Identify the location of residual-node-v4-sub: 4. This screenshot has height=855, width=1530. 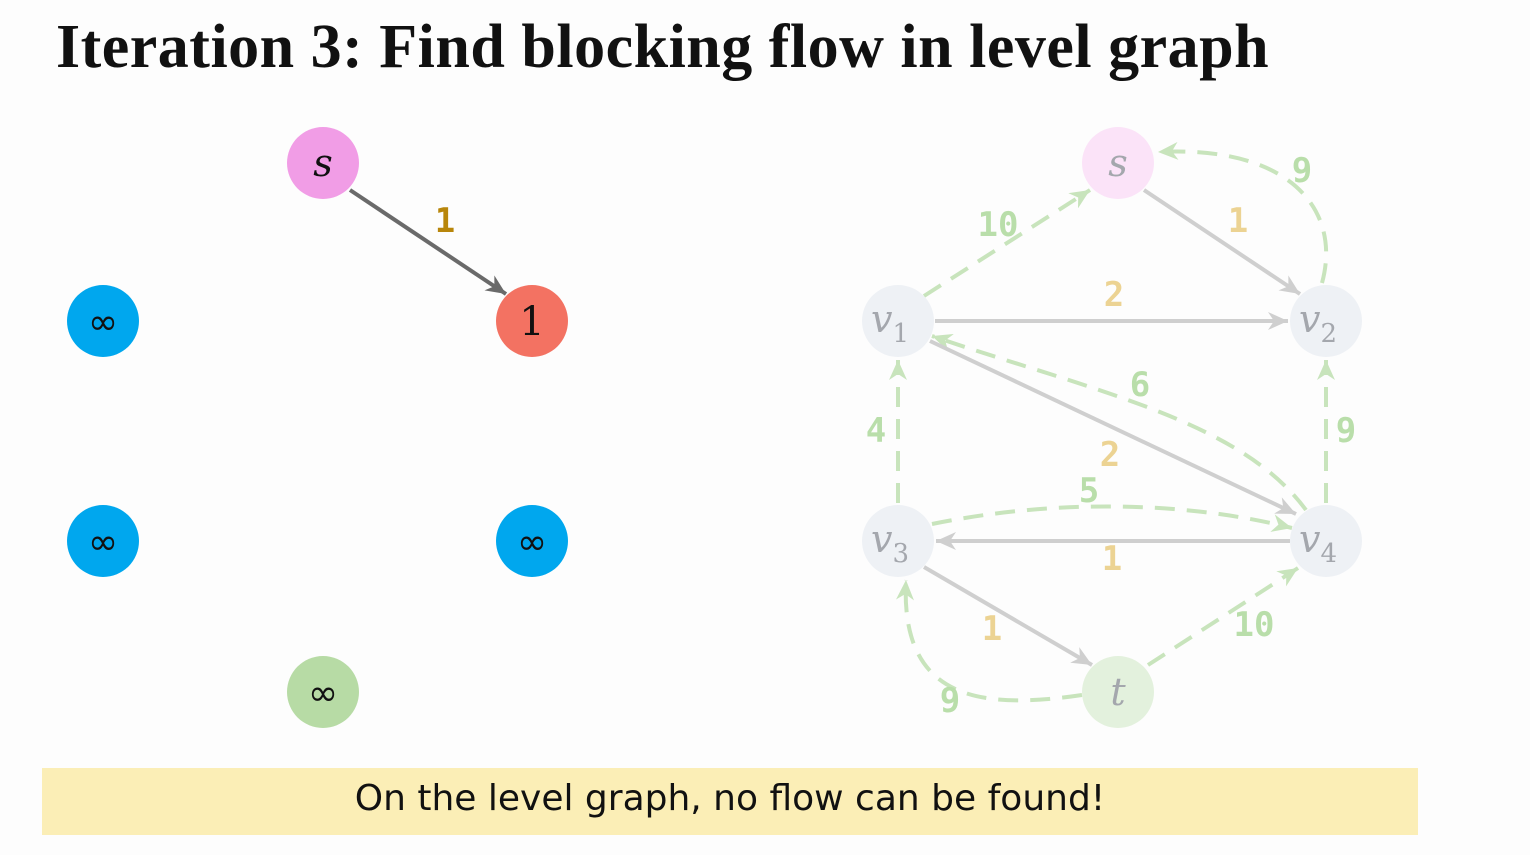
(1328, 554).